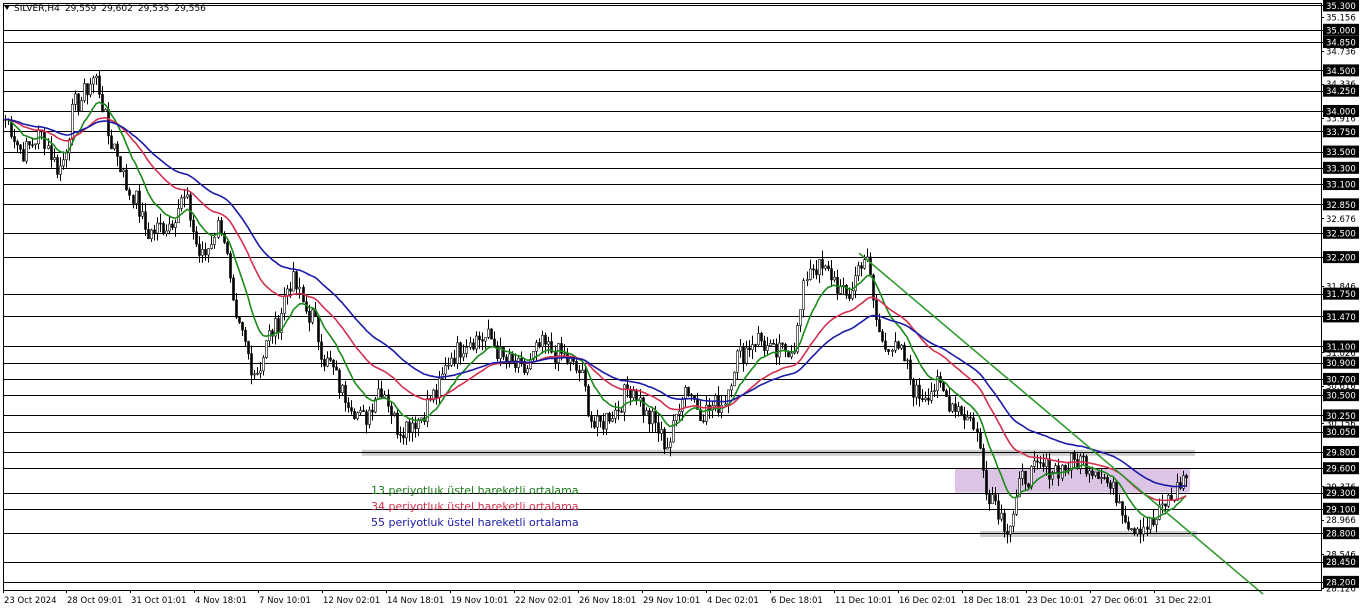  Describe the element at coordinates (1341, 318) in the screenshot. I see `y-tick-label: 31.470` at that location.